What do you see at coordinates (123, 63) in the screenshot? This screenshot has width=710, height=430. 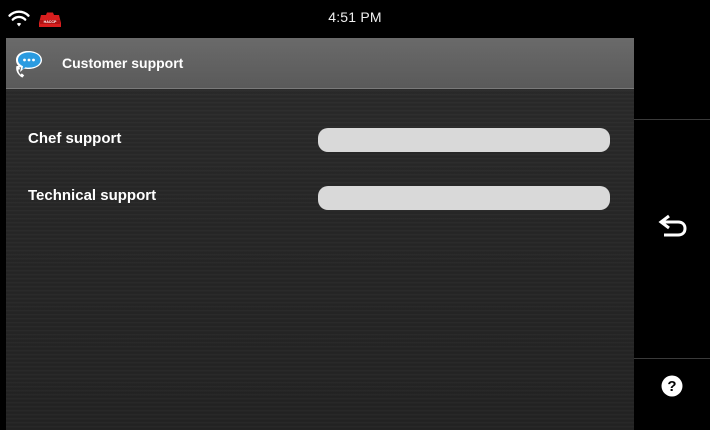 I see `page-title: Customer support` at bounding box center [123, 63].